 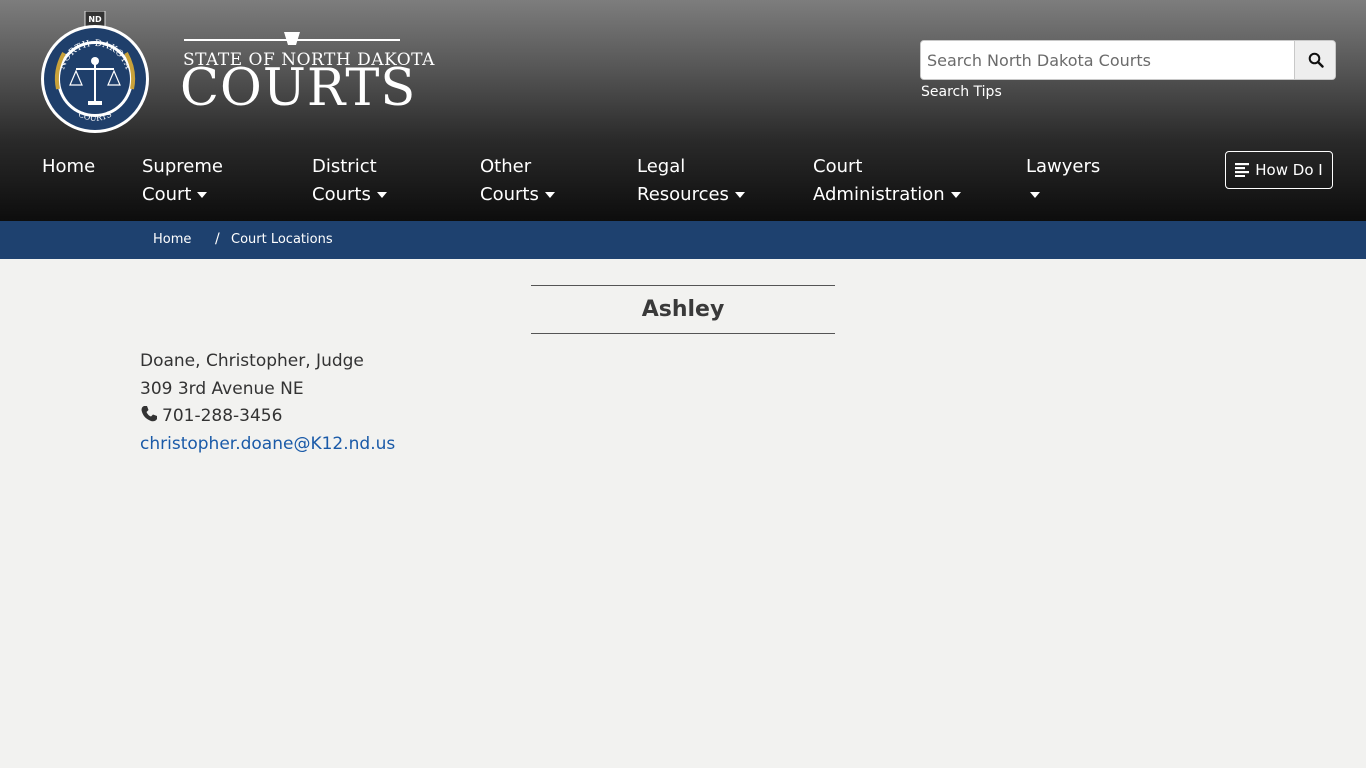 I want to click on align-left-icon, so click(x=1242, y=170).